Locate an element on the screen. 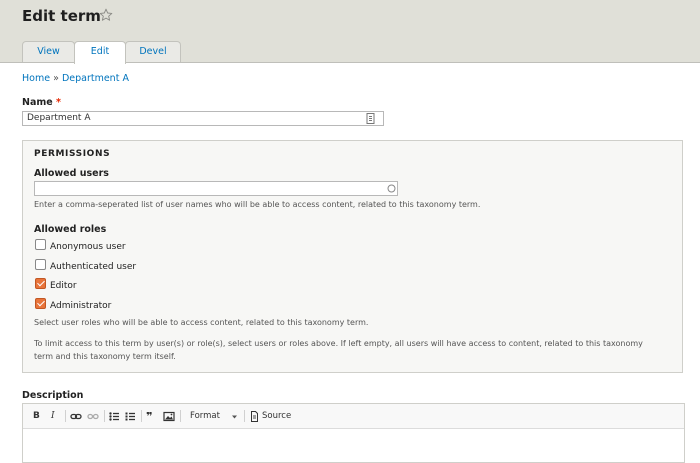 The image size is (700, 463). tab-devel: Devel is located at coordinates (153, 51).